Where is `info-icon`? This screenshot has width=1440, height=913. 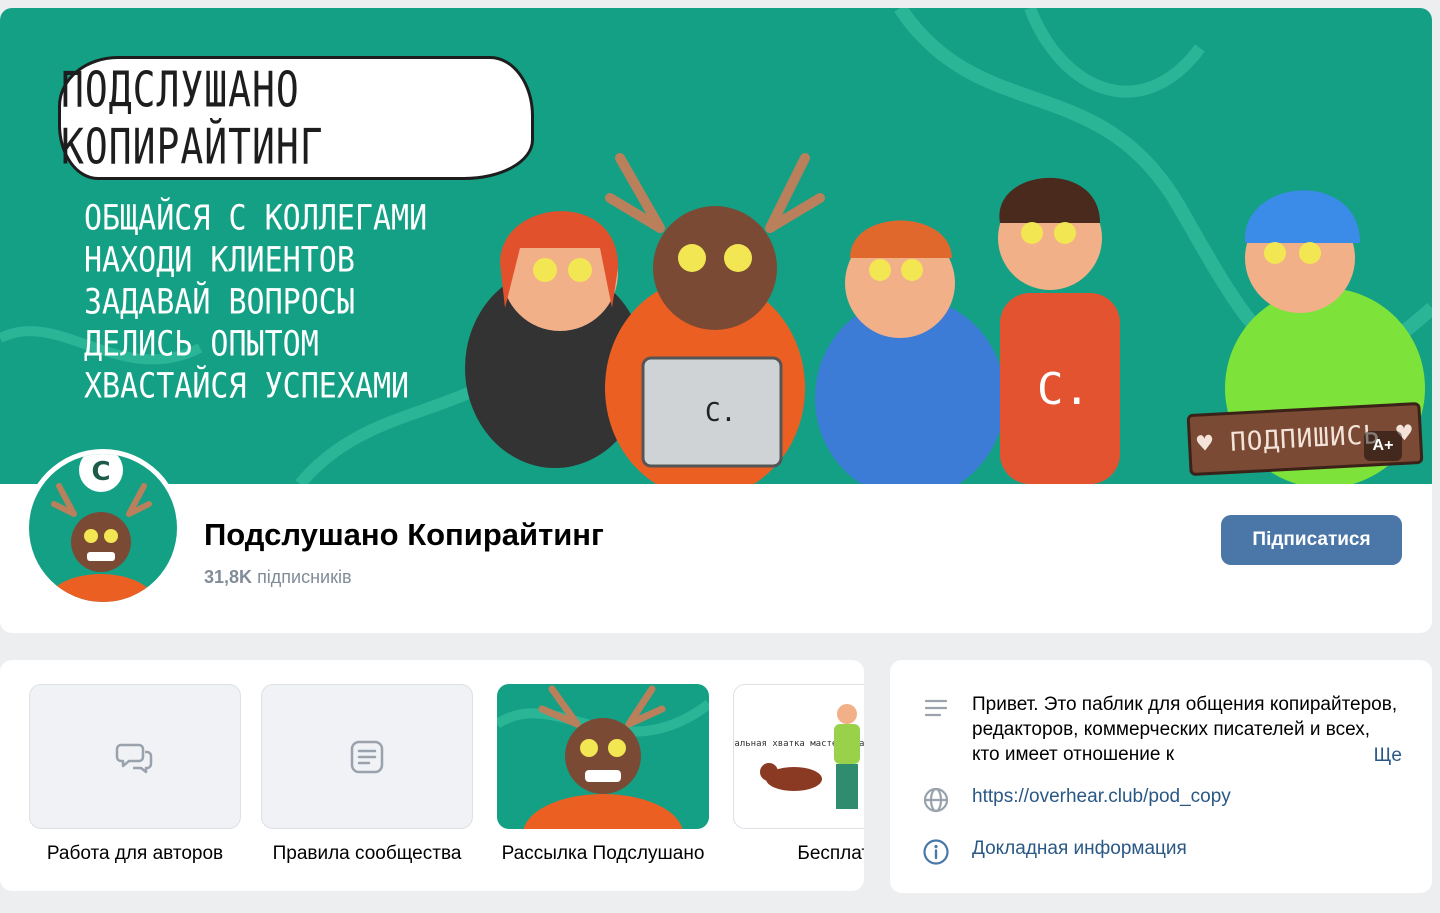 info-icon is located at coordinates (936, 852).